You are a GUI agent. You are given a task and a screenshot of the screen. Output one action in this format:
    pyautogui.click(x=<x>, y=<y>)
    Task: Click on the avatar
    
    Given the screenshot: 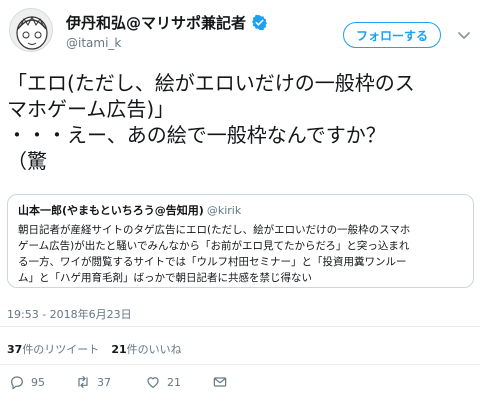 What is the action you would take?
    pyautogui.click(x=31, y=30)
    